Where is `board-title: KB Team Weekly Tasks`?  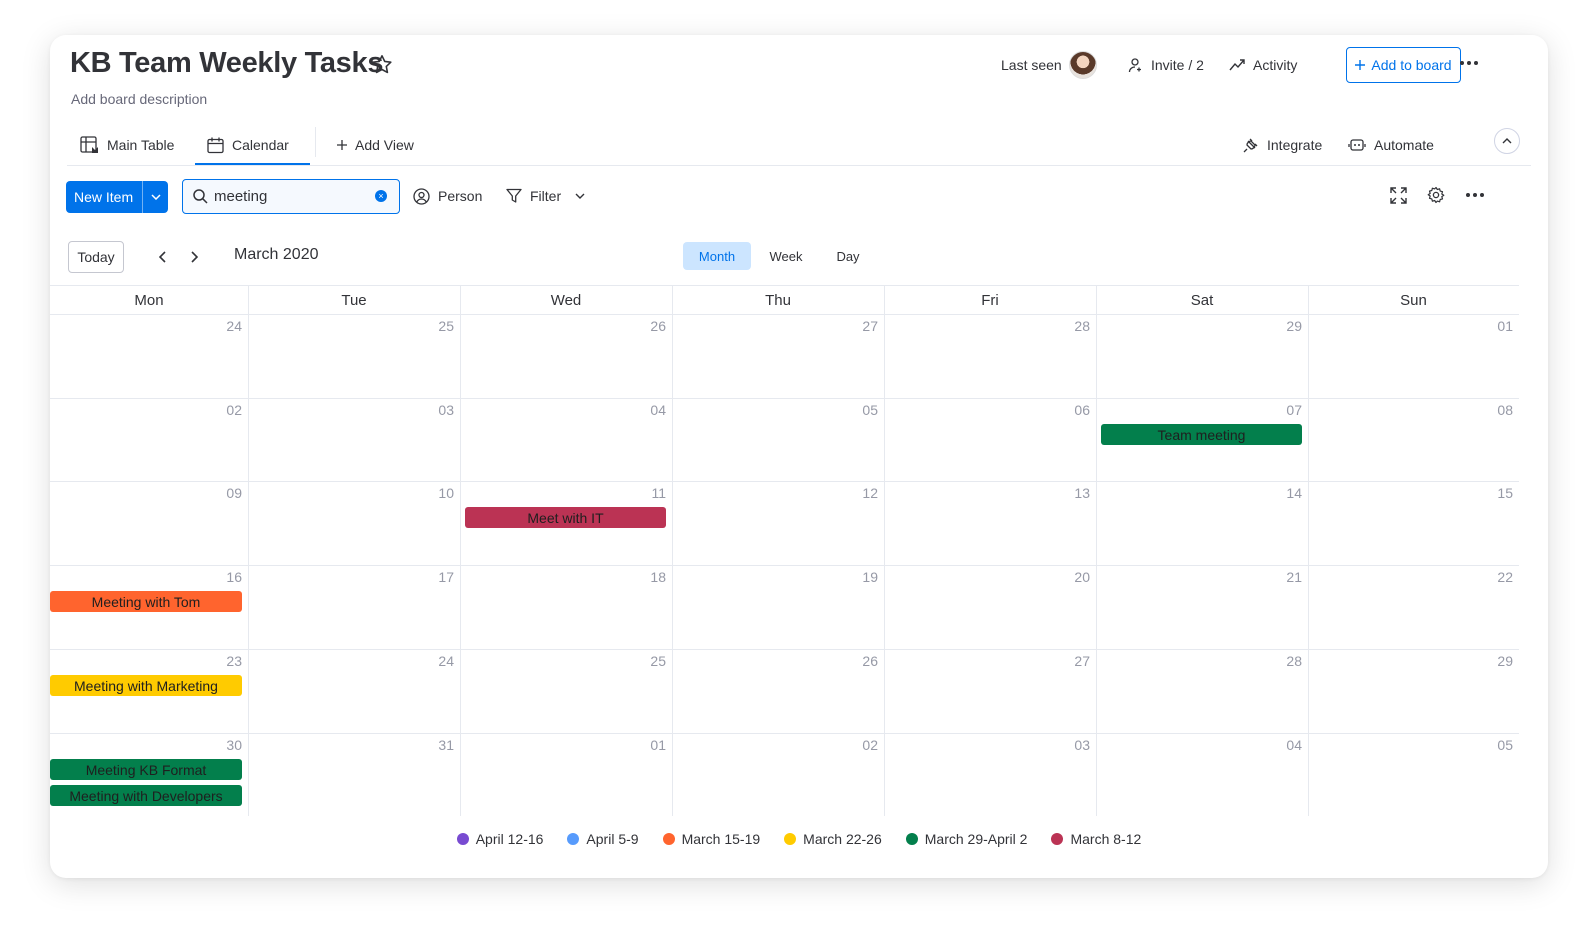 board-title: KB Team Weekly Tasks is located at coordinates (226, 63).